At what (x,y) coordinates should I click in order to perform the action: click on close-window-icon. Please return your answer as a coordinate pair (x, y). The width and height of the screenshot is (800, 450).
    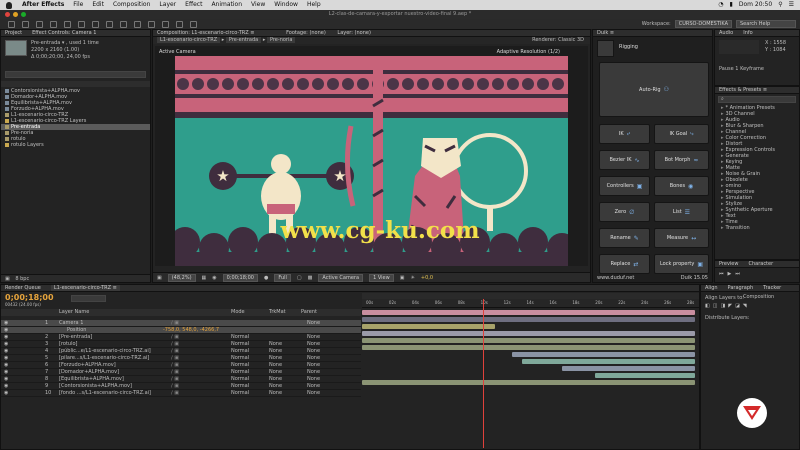
    Looking at the image, I should click on (7, 14).